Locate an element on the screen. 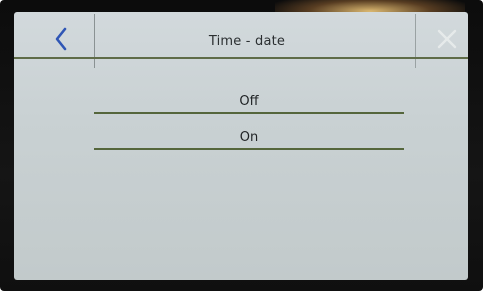 This screenshot has width=483, height=291. option-label-on: On is located at coordinates (249, 137).